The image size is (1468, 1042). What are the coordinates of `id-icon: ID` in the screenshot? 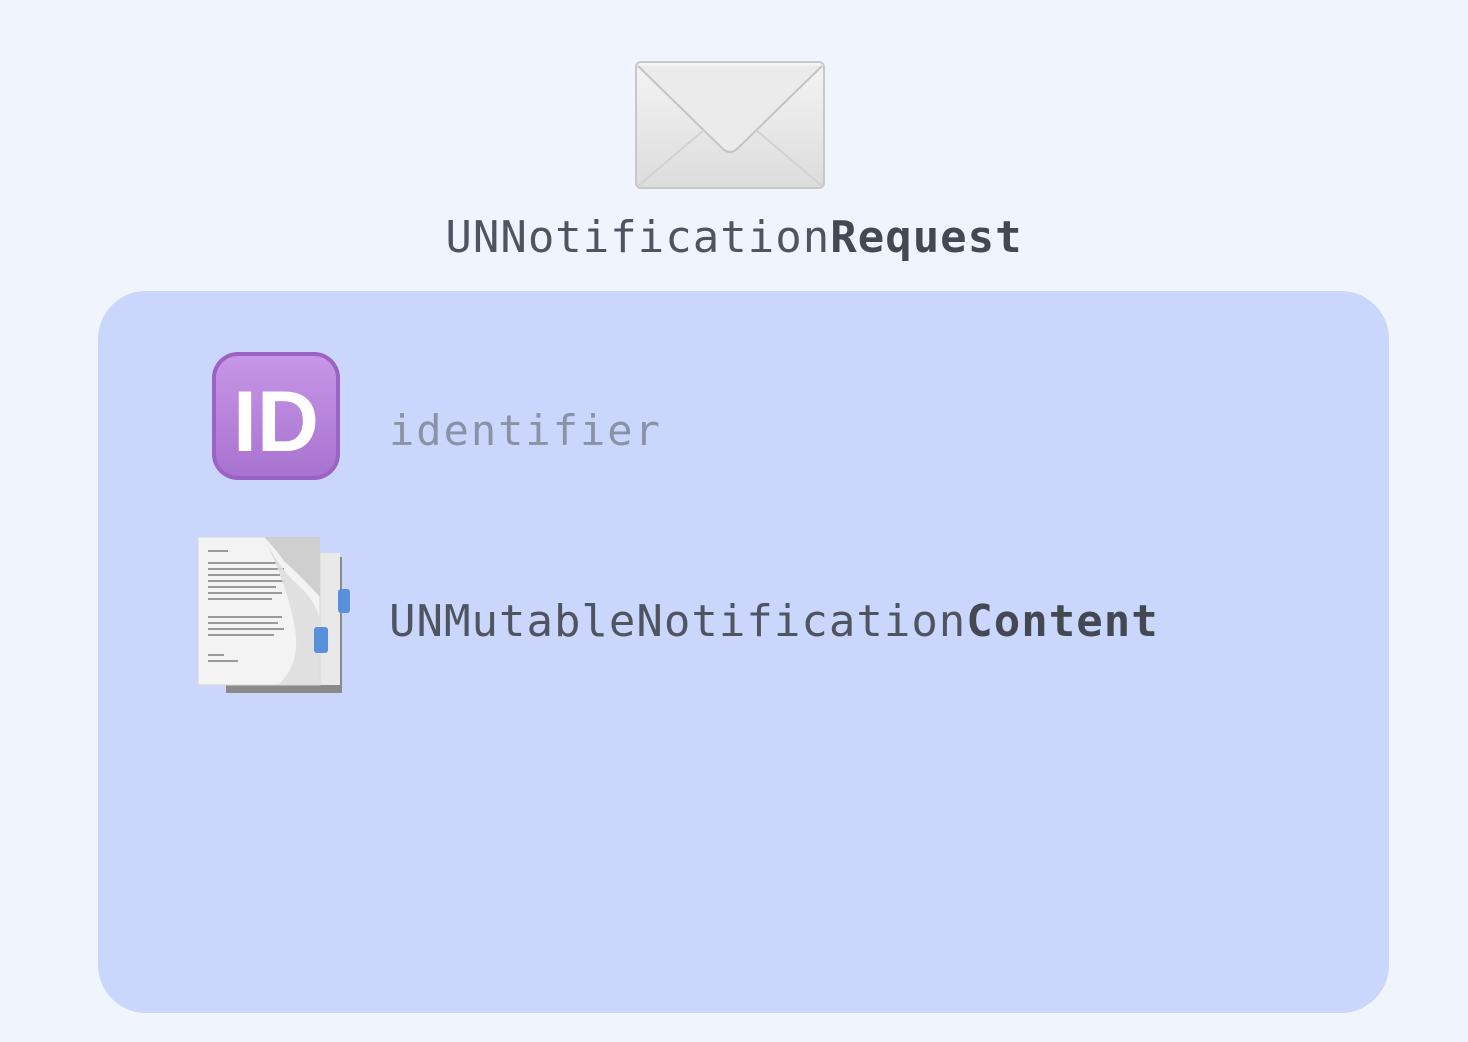 It's located at (276, 416).